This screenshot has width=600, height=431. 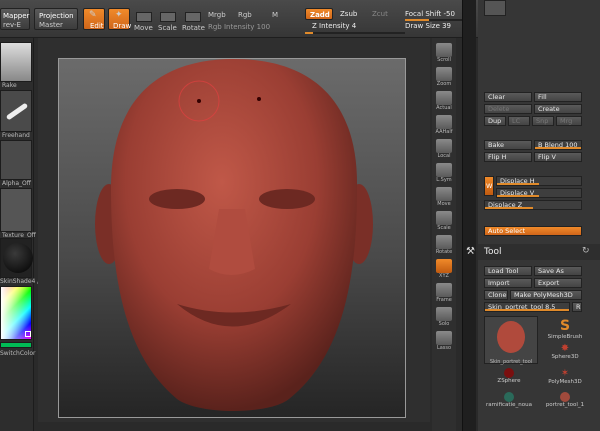 What do you see at coordinates (509, 208) in the screenshot?
I see `displace-z-fill` at bounding box center [509, 208].